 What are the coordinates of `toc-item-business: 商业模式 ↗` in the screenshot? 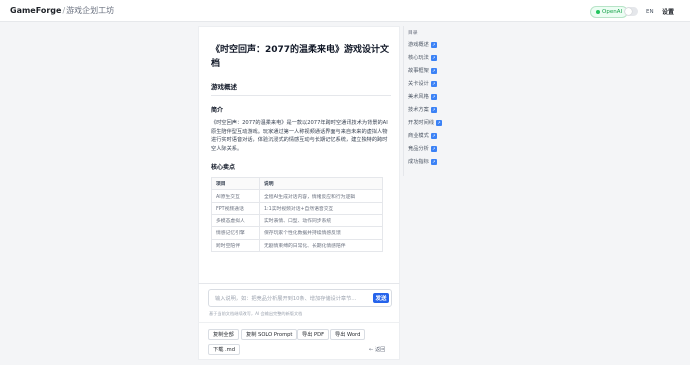 It's located at (422, 135).